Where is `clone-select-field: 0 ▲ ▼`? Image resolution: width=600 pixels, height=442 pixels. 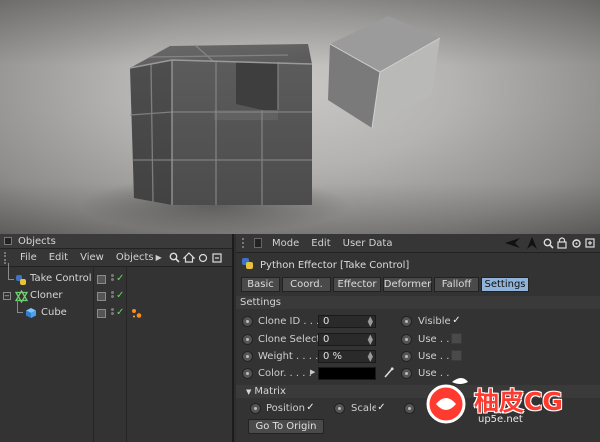
clone-select-field: 0 ▲ ▼ is located at coordinates (347, 339).